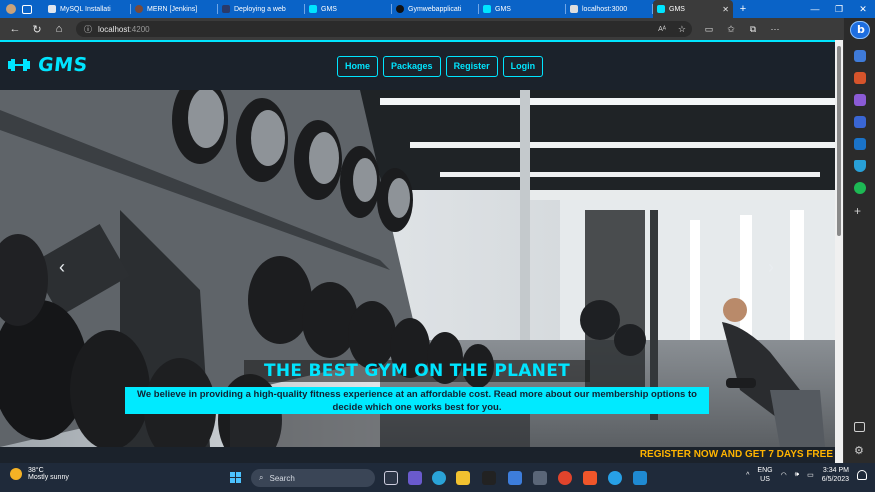 This screenshot has width=875, height=492. I want to click on language-indicator: ENG US, so click(764, 475).